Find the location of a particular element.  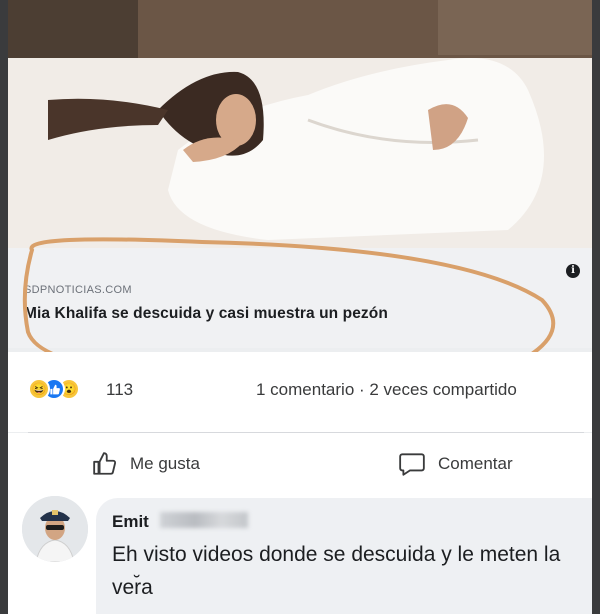

haha-reaction-icon: 😆 is located at coordinates (39, 389).